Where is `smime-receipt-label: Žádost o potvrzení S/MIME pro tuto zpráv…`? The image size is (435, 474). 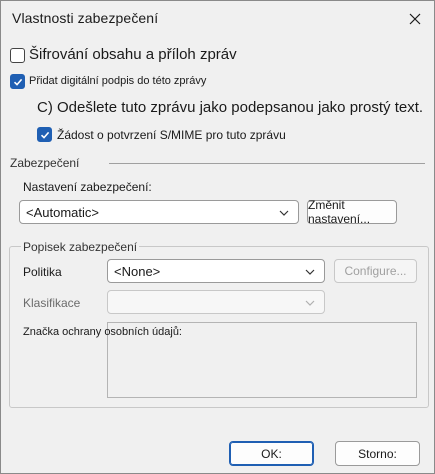 smime-receipt-label: Žádost o potvrzení S/MIME pro tuto zpráv… is located at coordinates (171, 135).